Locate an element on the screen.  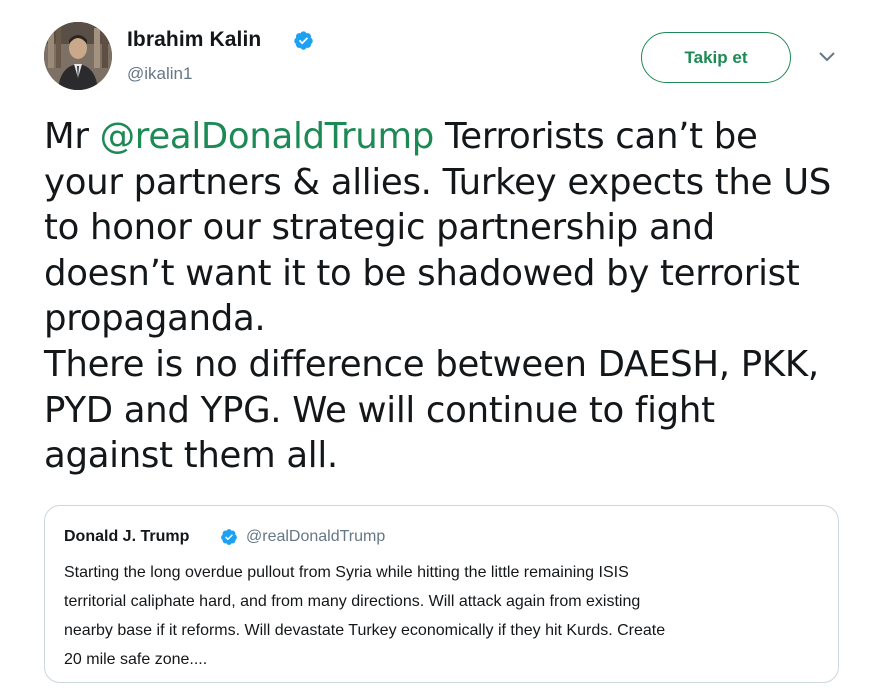
quoted-author-handle: @realDonaldTrump is located at coordinates (316, 536).